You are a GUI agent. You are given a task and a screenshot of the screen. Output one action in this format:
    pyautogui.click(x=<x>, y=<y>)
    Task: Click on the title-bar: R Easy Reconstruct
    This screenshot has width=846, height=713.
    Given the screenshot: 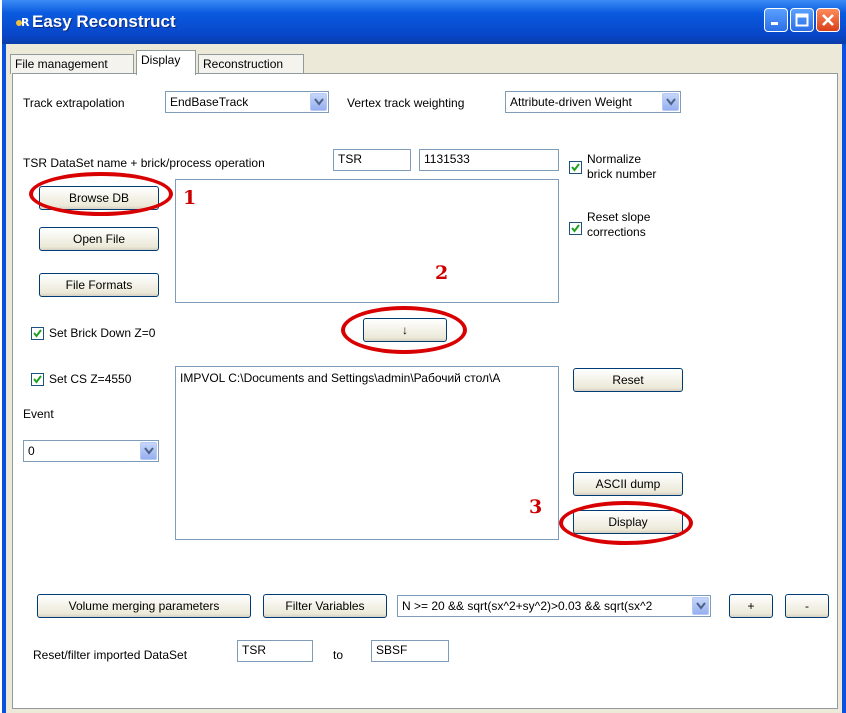 What is the action you would take?
    pyautogui.click(x=424, y=22)
    